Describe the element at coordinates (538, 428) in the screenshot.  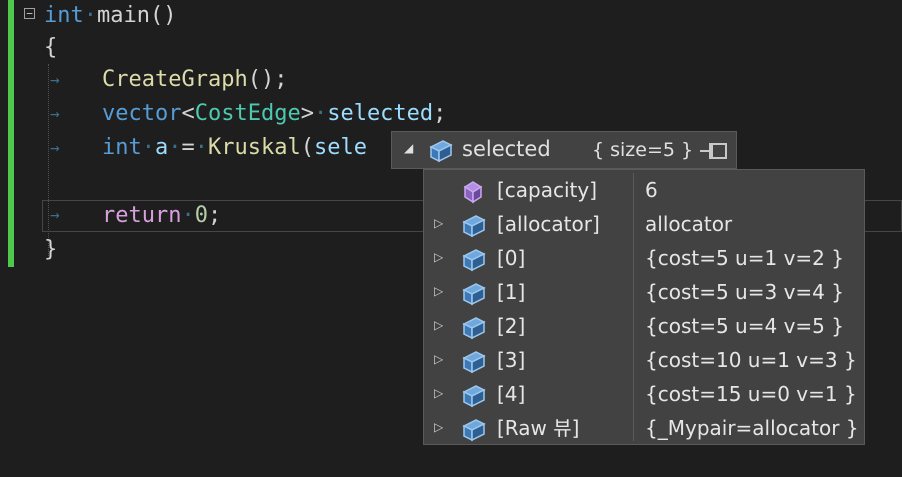
I see `member-name: [Raw 뷰]` at that location.